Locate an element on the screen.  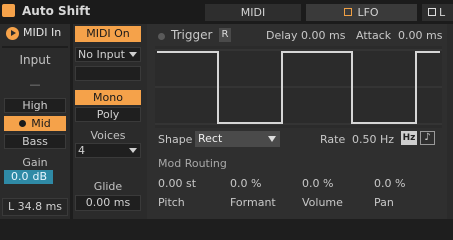
mid-button: Mid is located at coordinates (35, 123).